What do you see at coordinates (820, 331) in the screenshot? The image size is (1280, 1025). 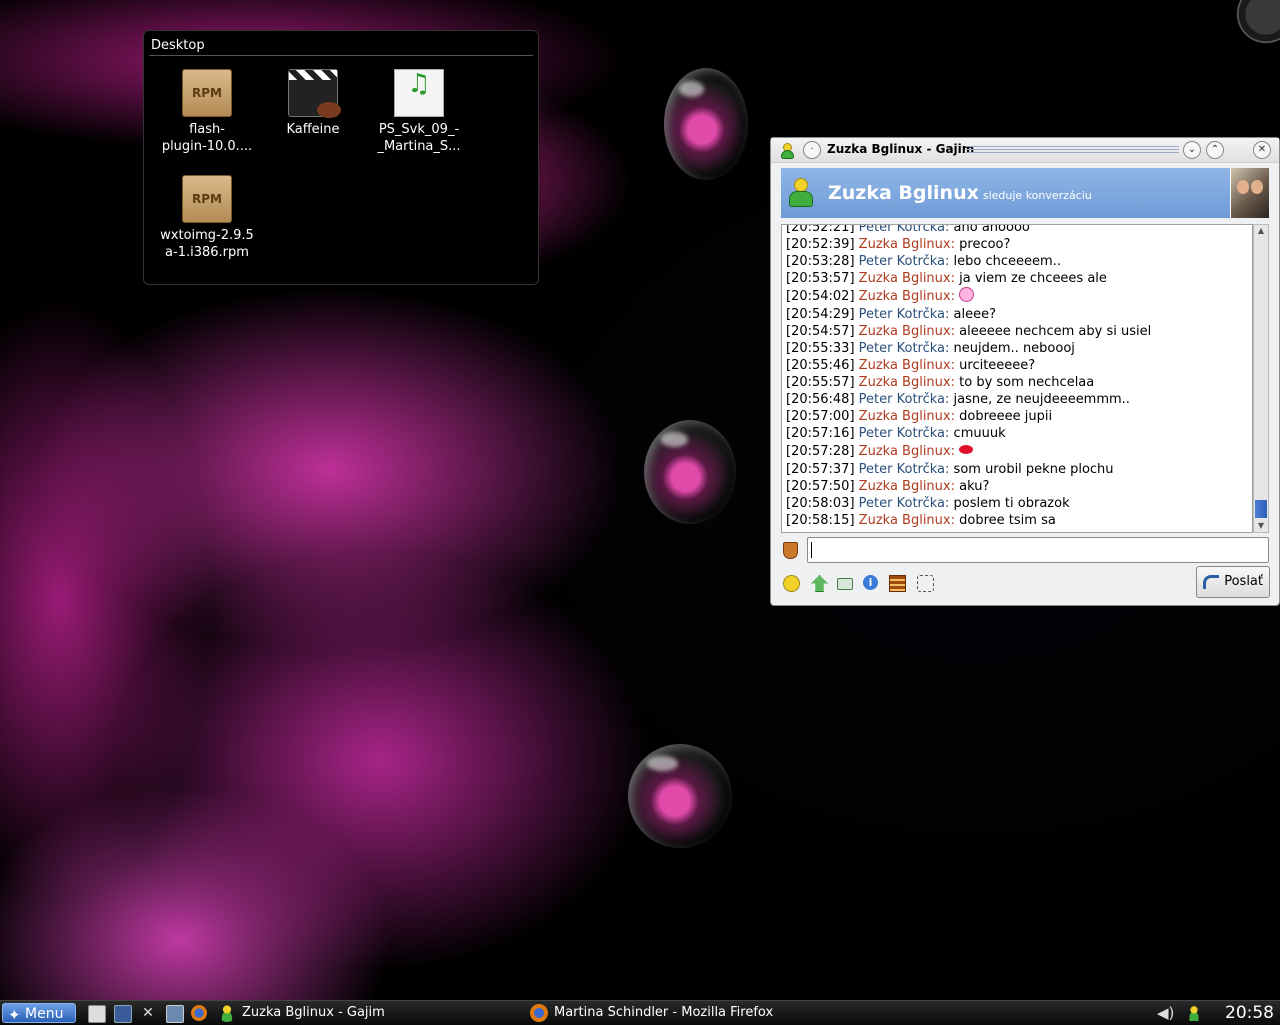 I see `message-timestamp: [20:54:57]` at bounding box center [820, 331].